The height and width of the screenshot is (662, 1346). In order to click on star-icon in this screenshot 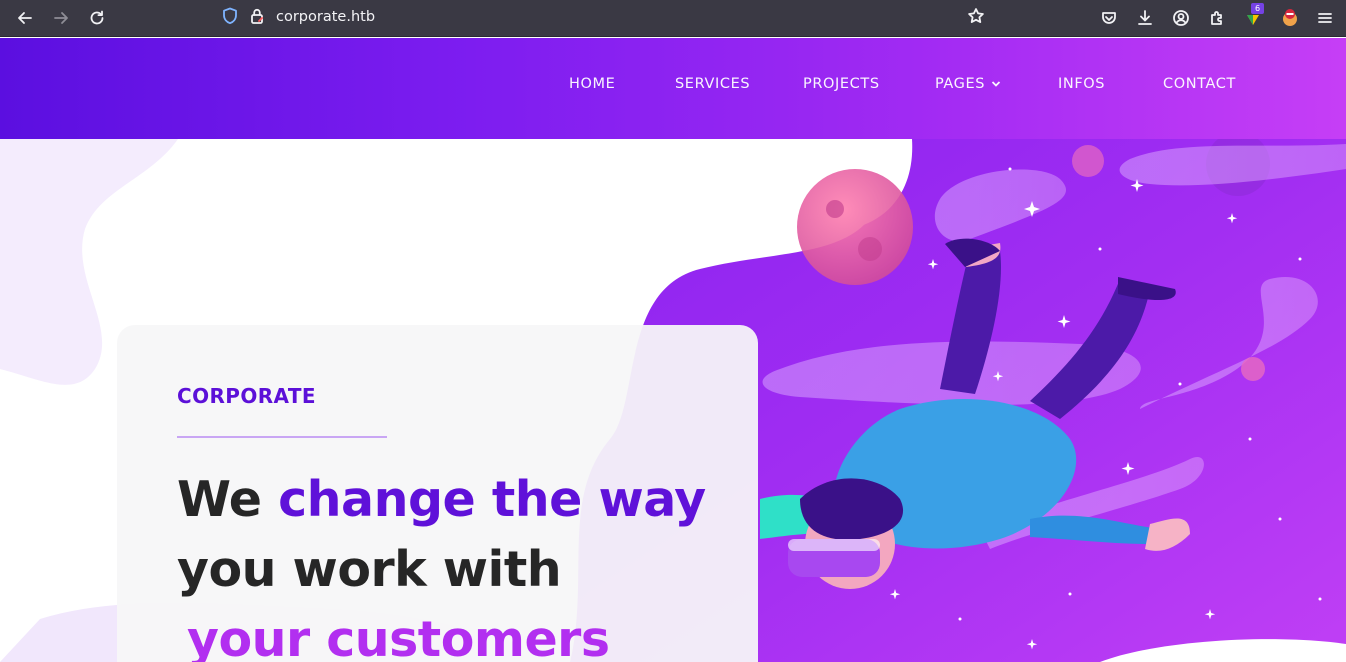, I will do `click(976, 16)`.